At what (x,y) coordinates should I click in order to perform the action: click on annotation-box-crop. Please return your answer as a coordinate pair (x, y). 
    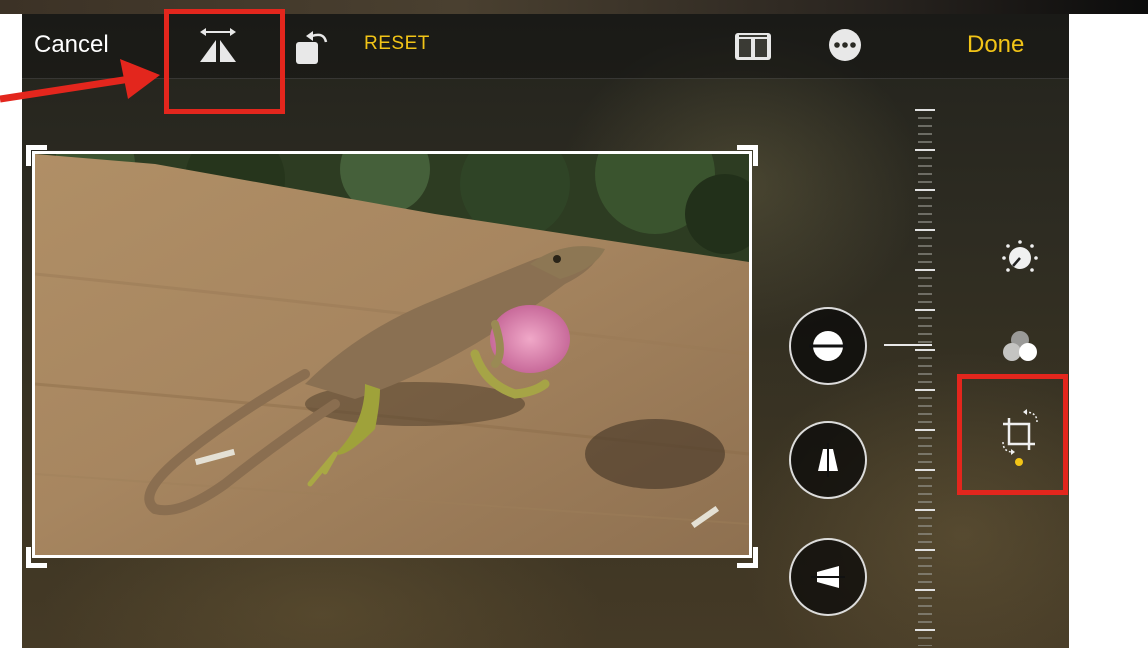
    Looking at the image, I should click on (1012, 434).